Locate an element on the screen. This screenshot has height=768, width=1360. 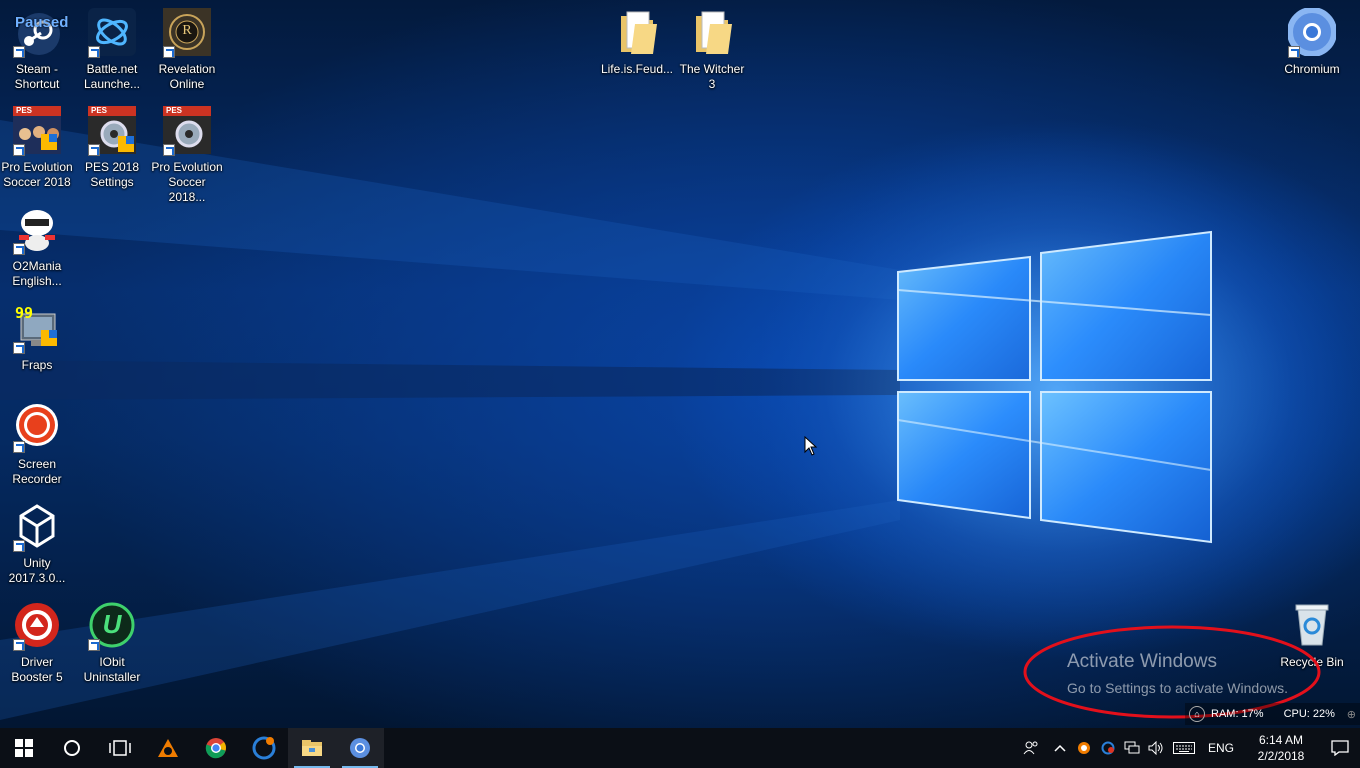
clock: 6:14 AM 2/2/2018 is located at coordinates (1281, 748).